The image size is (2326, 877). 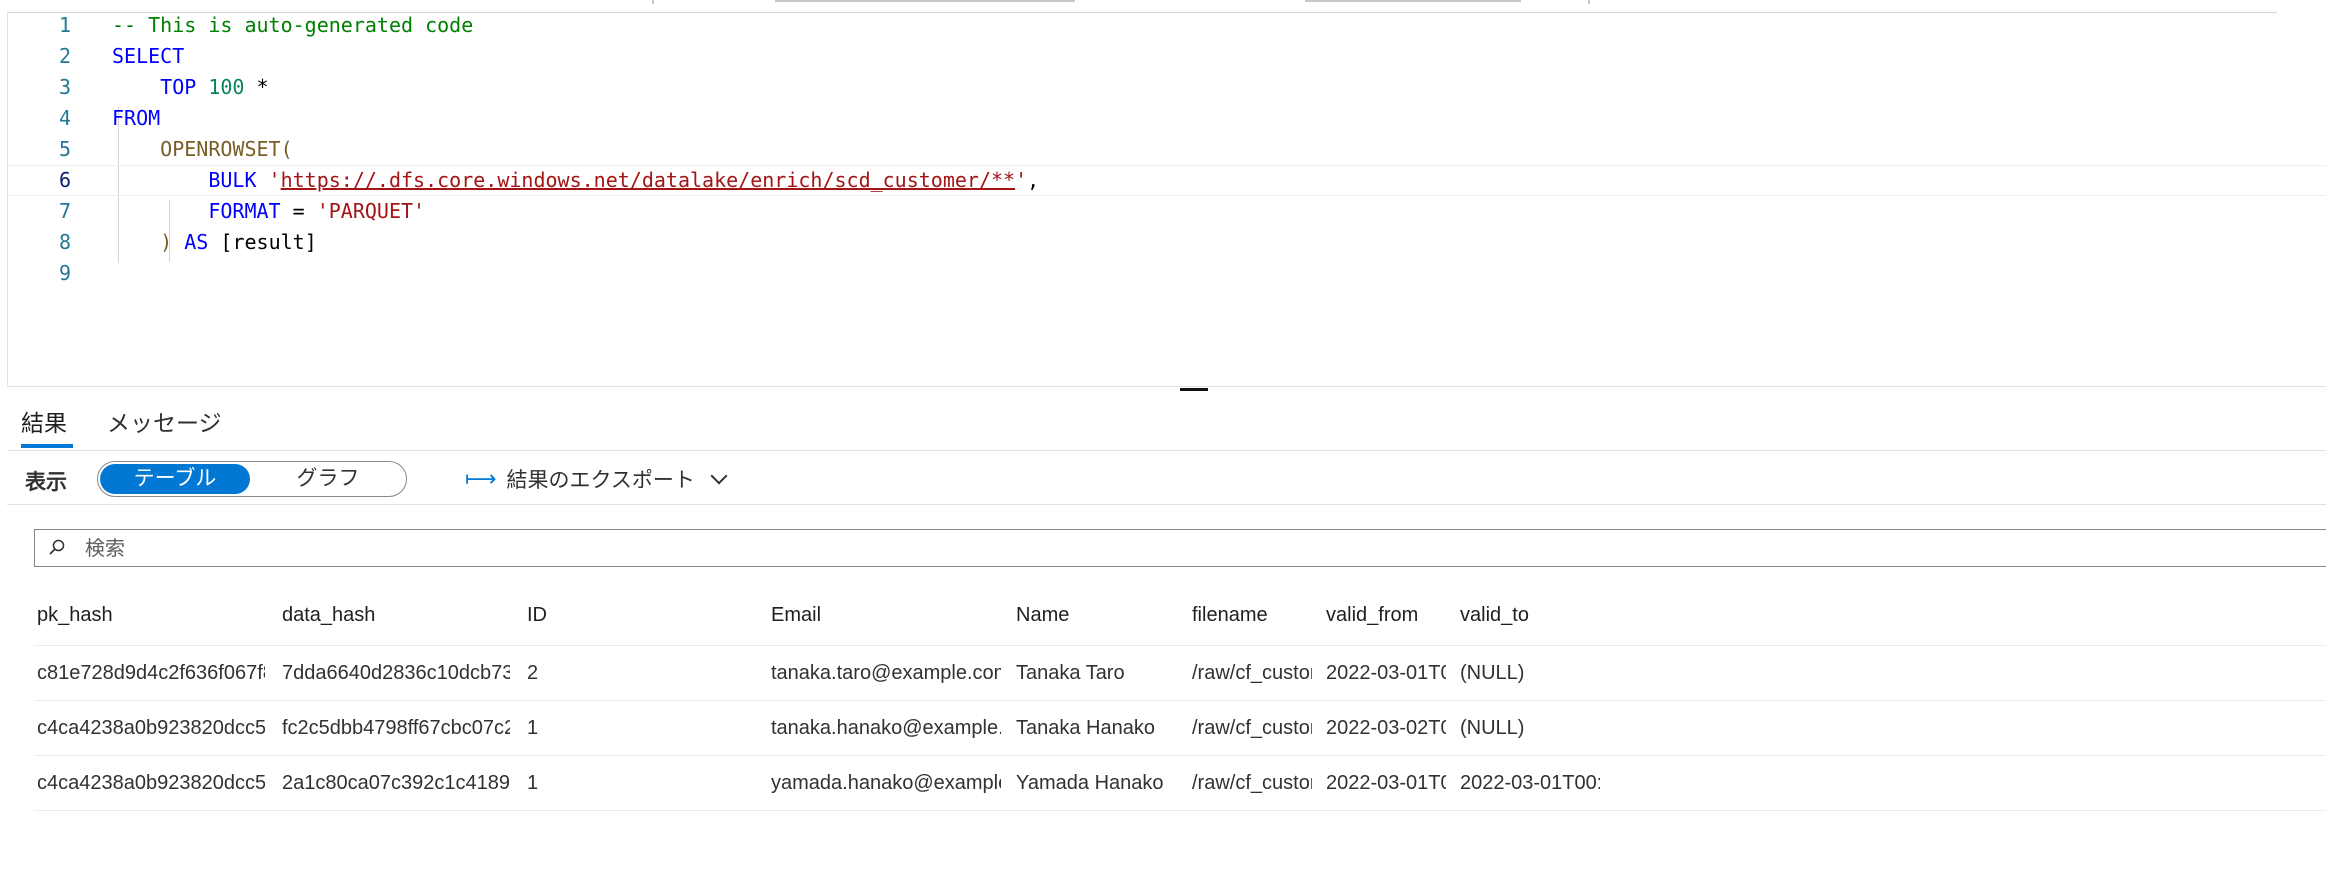 I want to click on view-chart-button: グラフ, so click(x=328, y=479).